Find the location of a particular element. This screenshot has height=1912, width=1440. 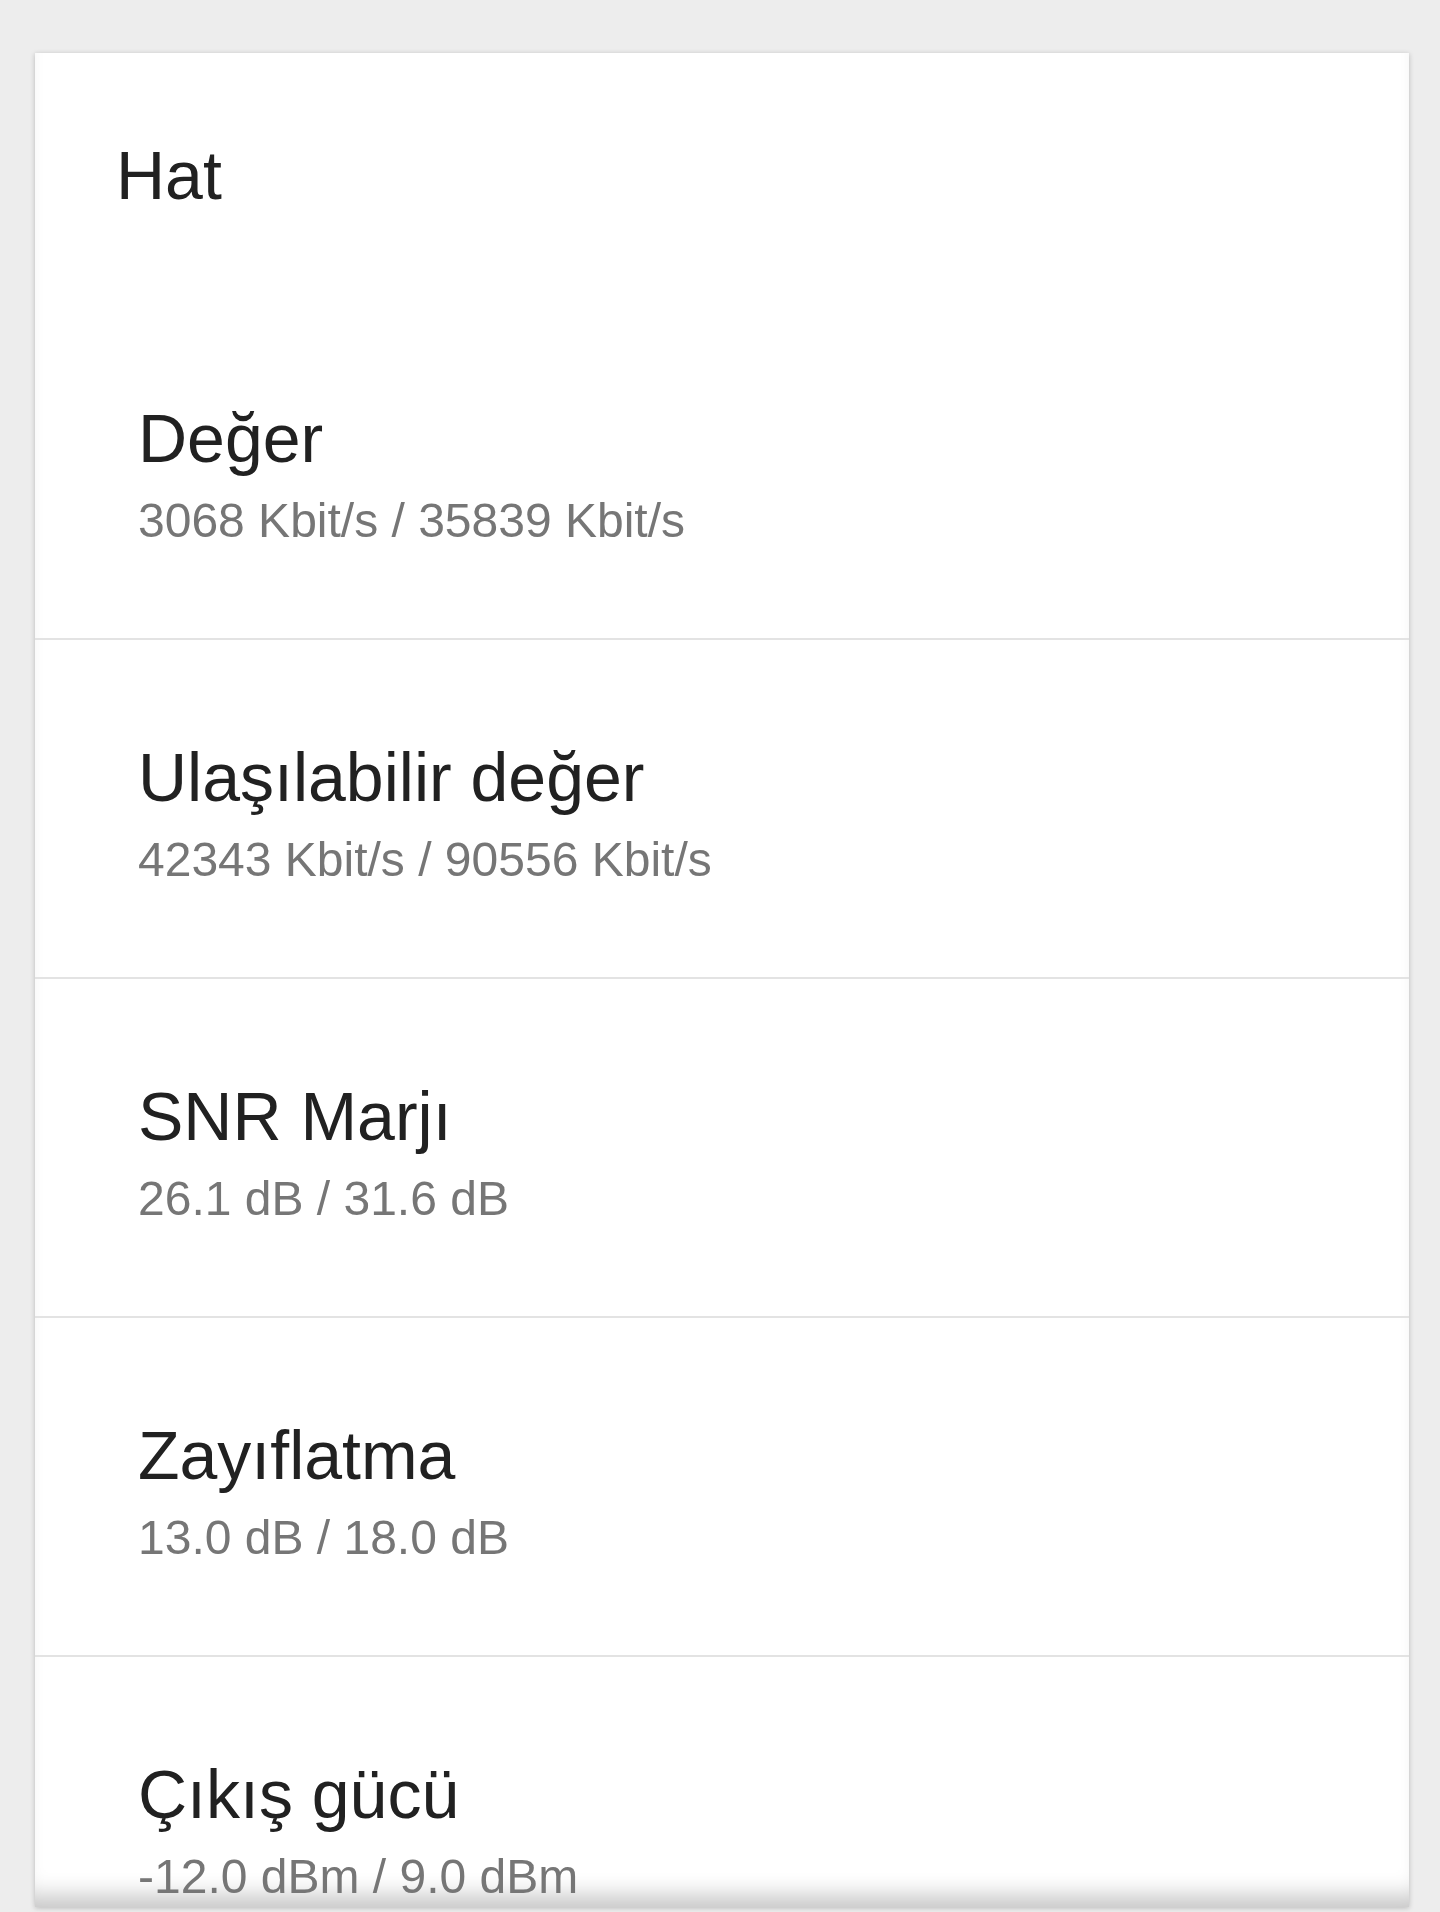

stat-value: 13.0 dB / 18.0 dB is located at coordinates (323, 1538).